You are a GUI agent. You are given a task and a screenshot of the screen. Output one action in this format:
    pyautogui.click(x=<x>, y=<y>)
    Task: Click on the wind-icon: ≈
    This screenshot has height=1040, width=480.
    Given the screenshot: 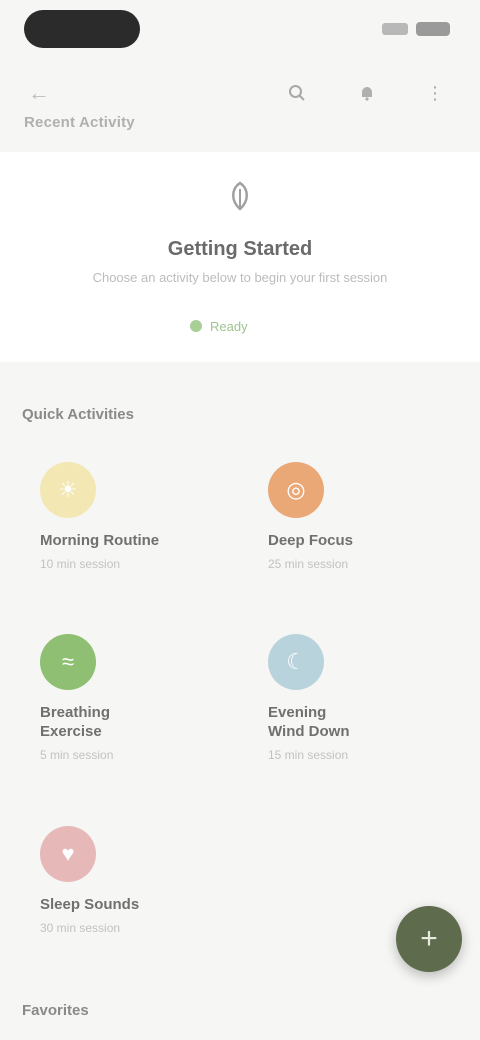 What is the action you would take?
    pyautogui.click(x=68, y=662)
    